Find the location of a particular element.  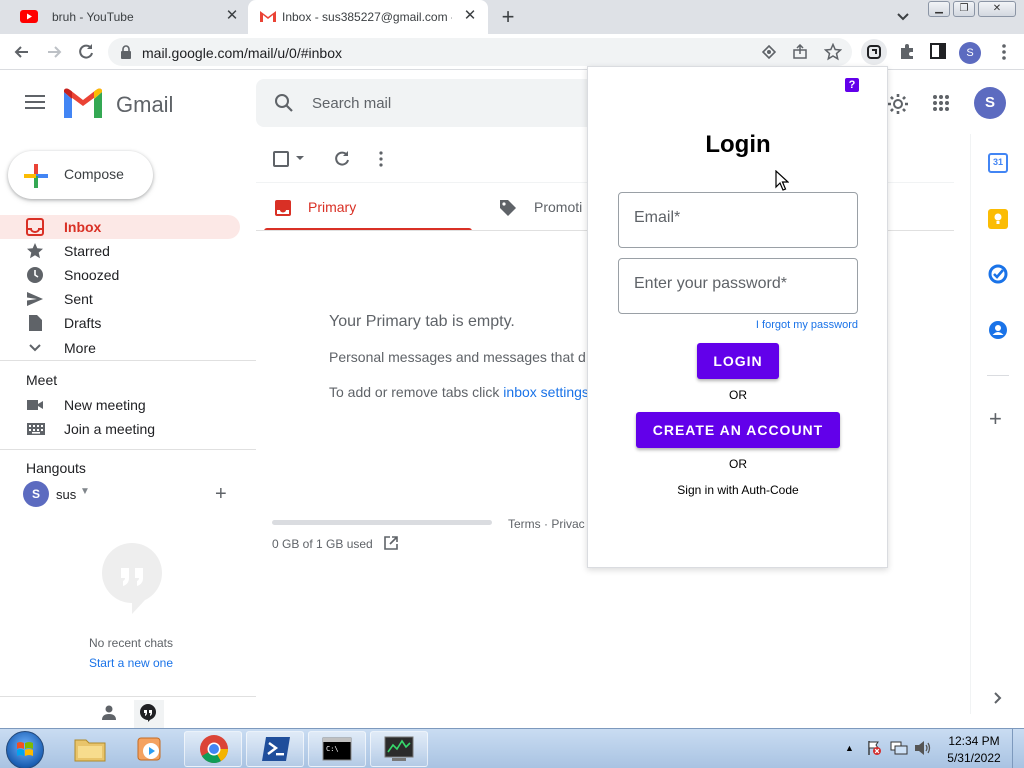

nav-label: Sent is located at coordinates (78, 299).